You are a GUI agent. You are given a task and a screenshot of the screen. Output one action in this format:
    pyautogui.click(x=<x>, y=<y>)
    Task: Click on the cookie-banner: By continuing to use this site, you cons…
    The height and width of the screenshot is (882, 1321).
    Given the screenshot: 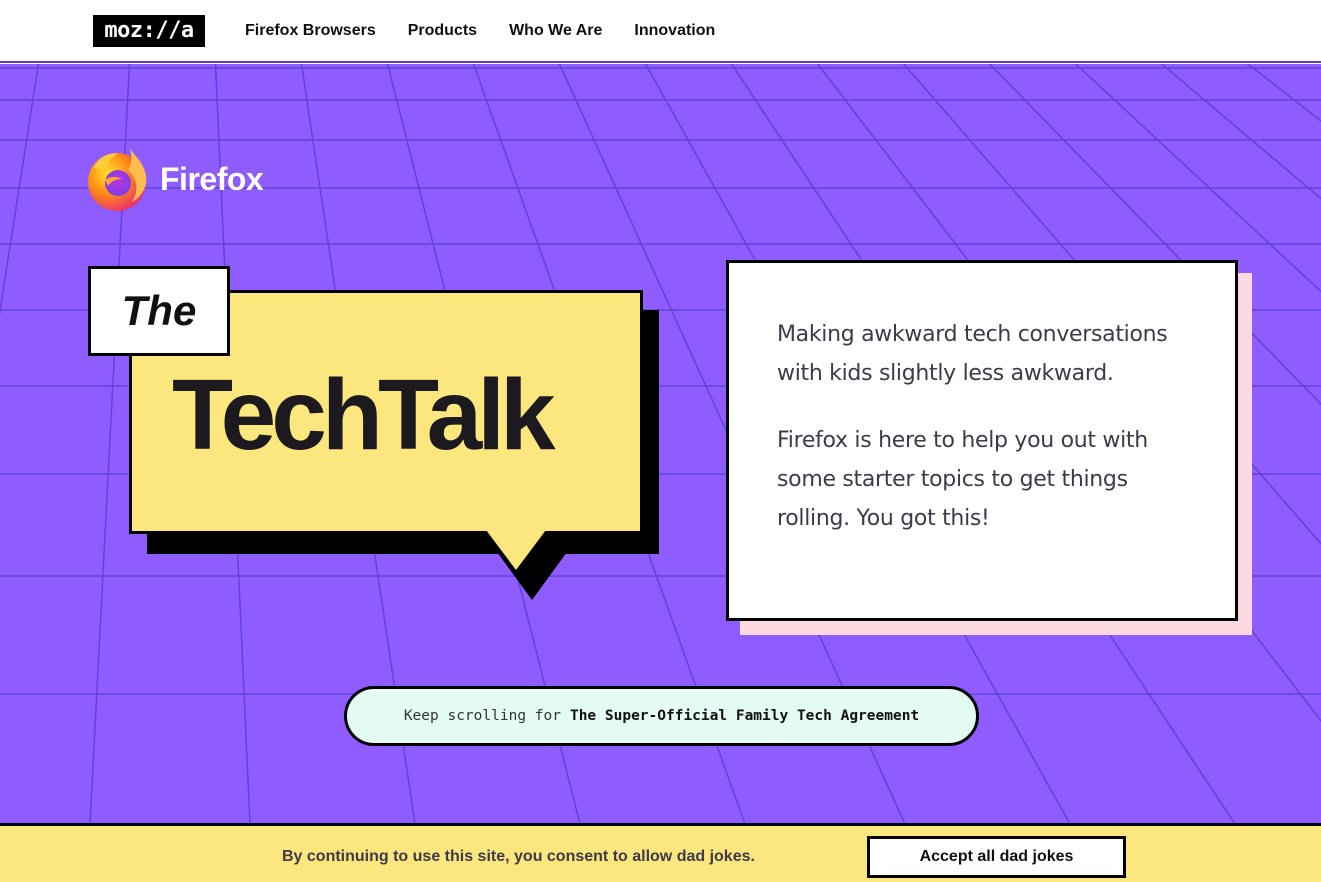 What is the action you would take?
    pyautogui.click(x=660, y=852)
    